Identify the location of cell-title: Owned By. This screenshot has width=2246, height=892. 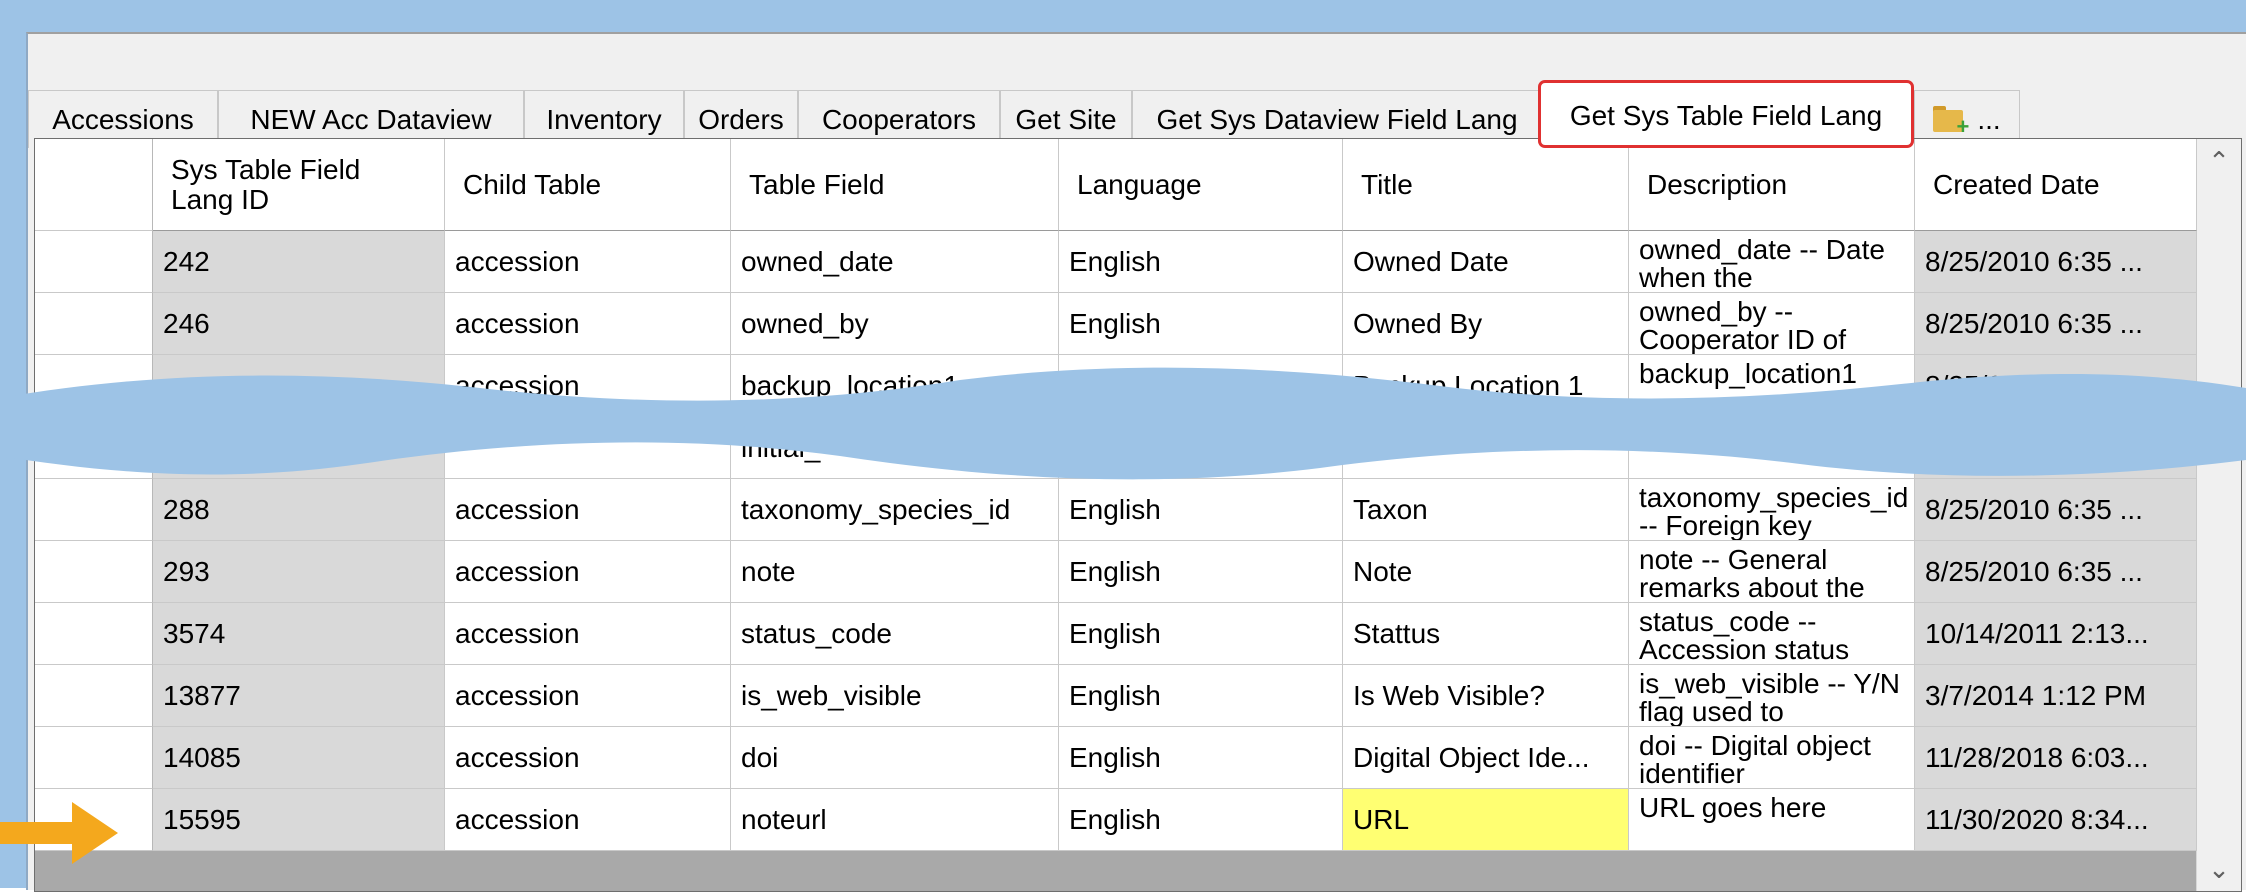
(1486, 324).